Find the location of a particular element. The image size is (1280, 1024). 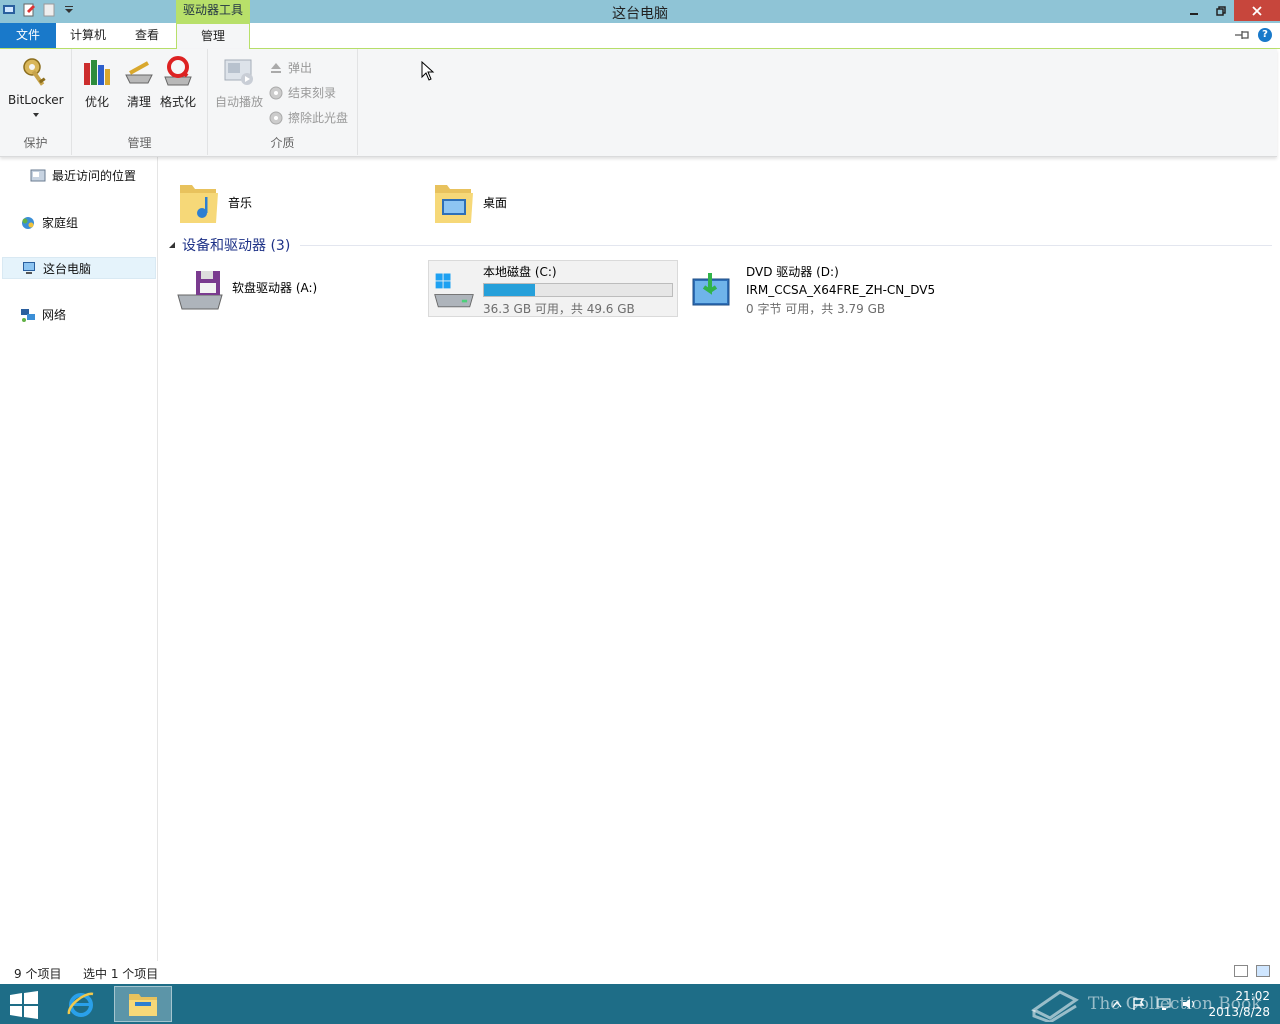

watermark-text: The Collection Book is located at coordinates (1175, 1004).